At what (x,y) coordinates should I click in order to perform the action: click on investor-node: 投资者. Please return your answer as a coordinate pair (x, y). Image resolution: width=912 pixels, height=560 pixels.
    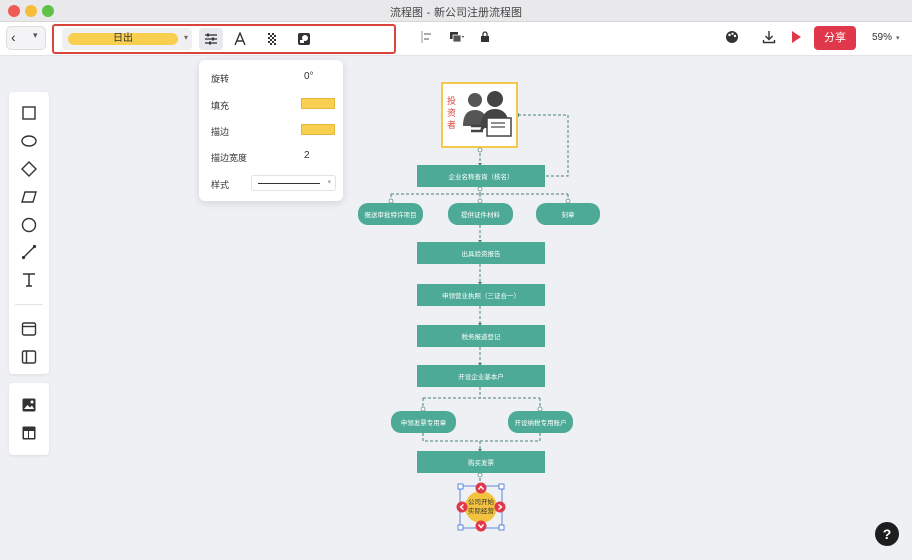
    Looking at the image, I should click on (479, 115).